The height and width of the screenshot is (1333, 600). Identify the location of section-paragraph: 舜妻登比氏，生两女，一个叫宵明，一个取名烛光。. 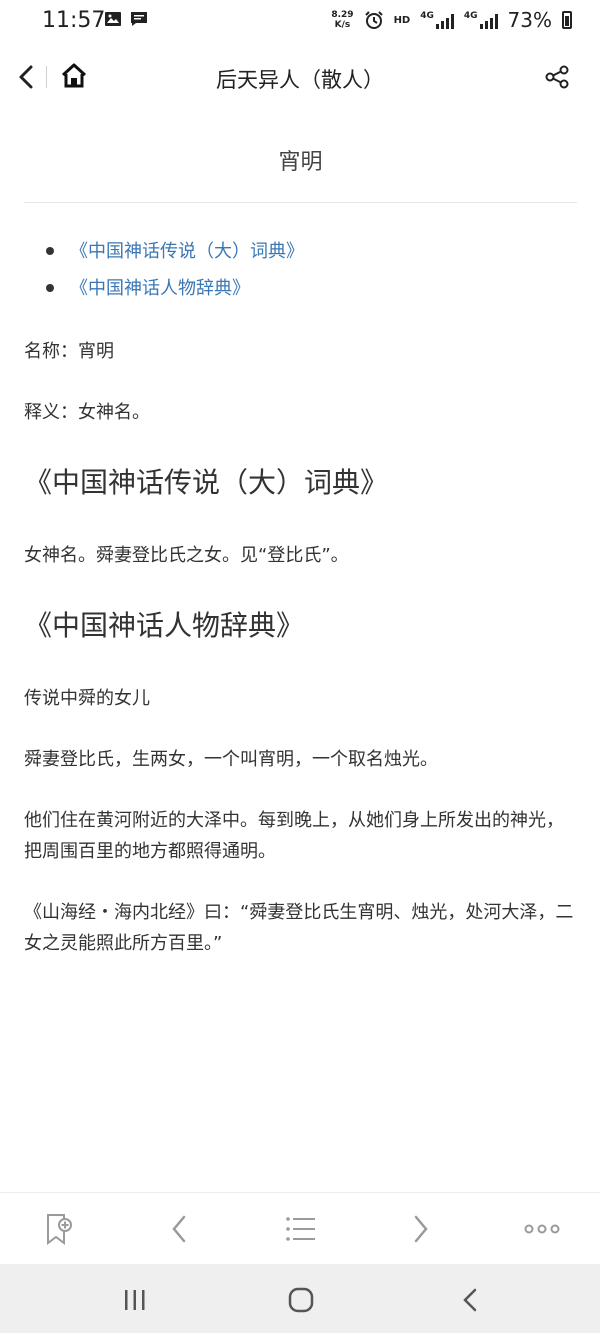
(231, 759).